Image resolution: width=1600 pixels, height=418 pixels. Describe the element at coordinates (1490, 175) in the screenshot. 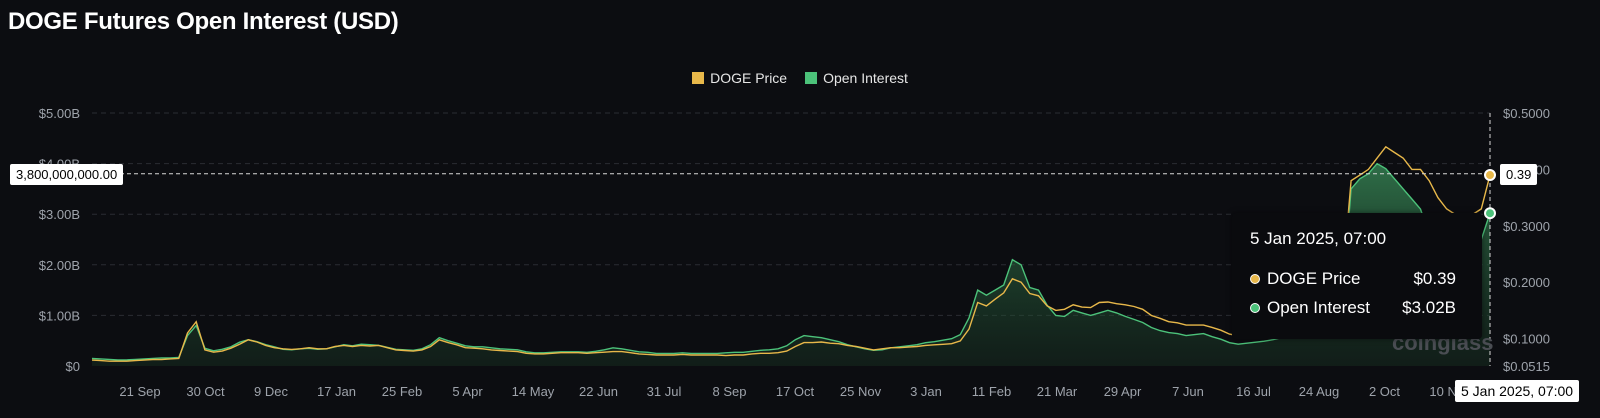

I see `doge-price-marker` at that location.